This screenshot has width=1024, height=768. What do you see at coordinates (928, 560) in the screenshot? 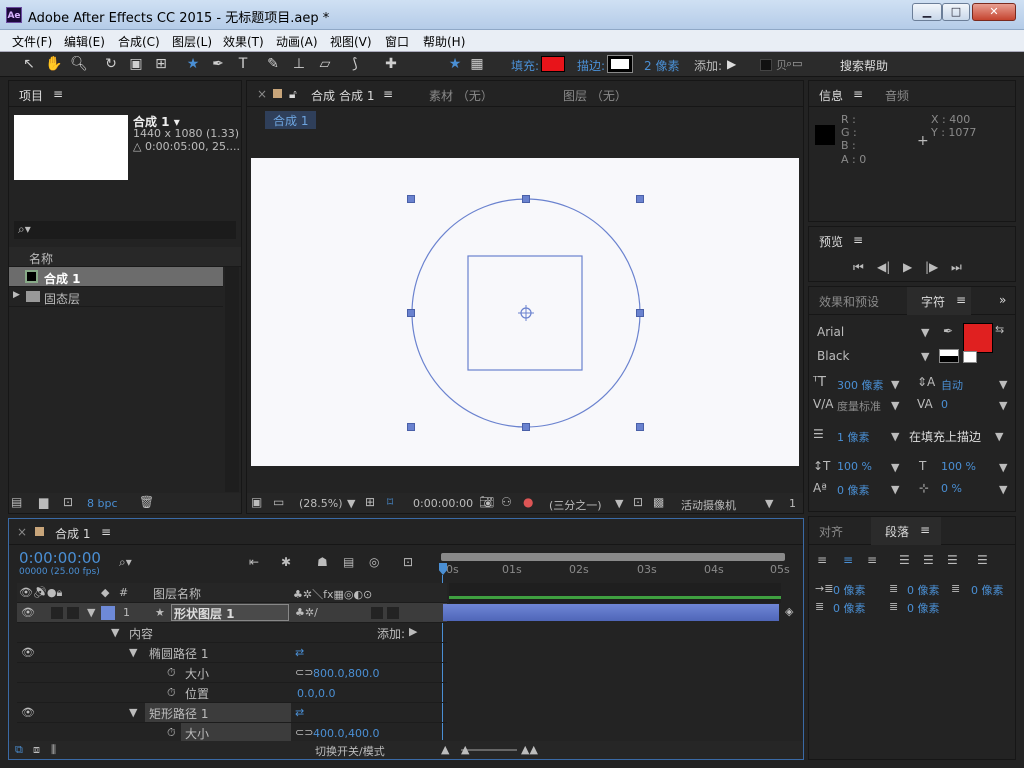
I see `justify-center-icon: ☰` at bounding box center [928, 560].